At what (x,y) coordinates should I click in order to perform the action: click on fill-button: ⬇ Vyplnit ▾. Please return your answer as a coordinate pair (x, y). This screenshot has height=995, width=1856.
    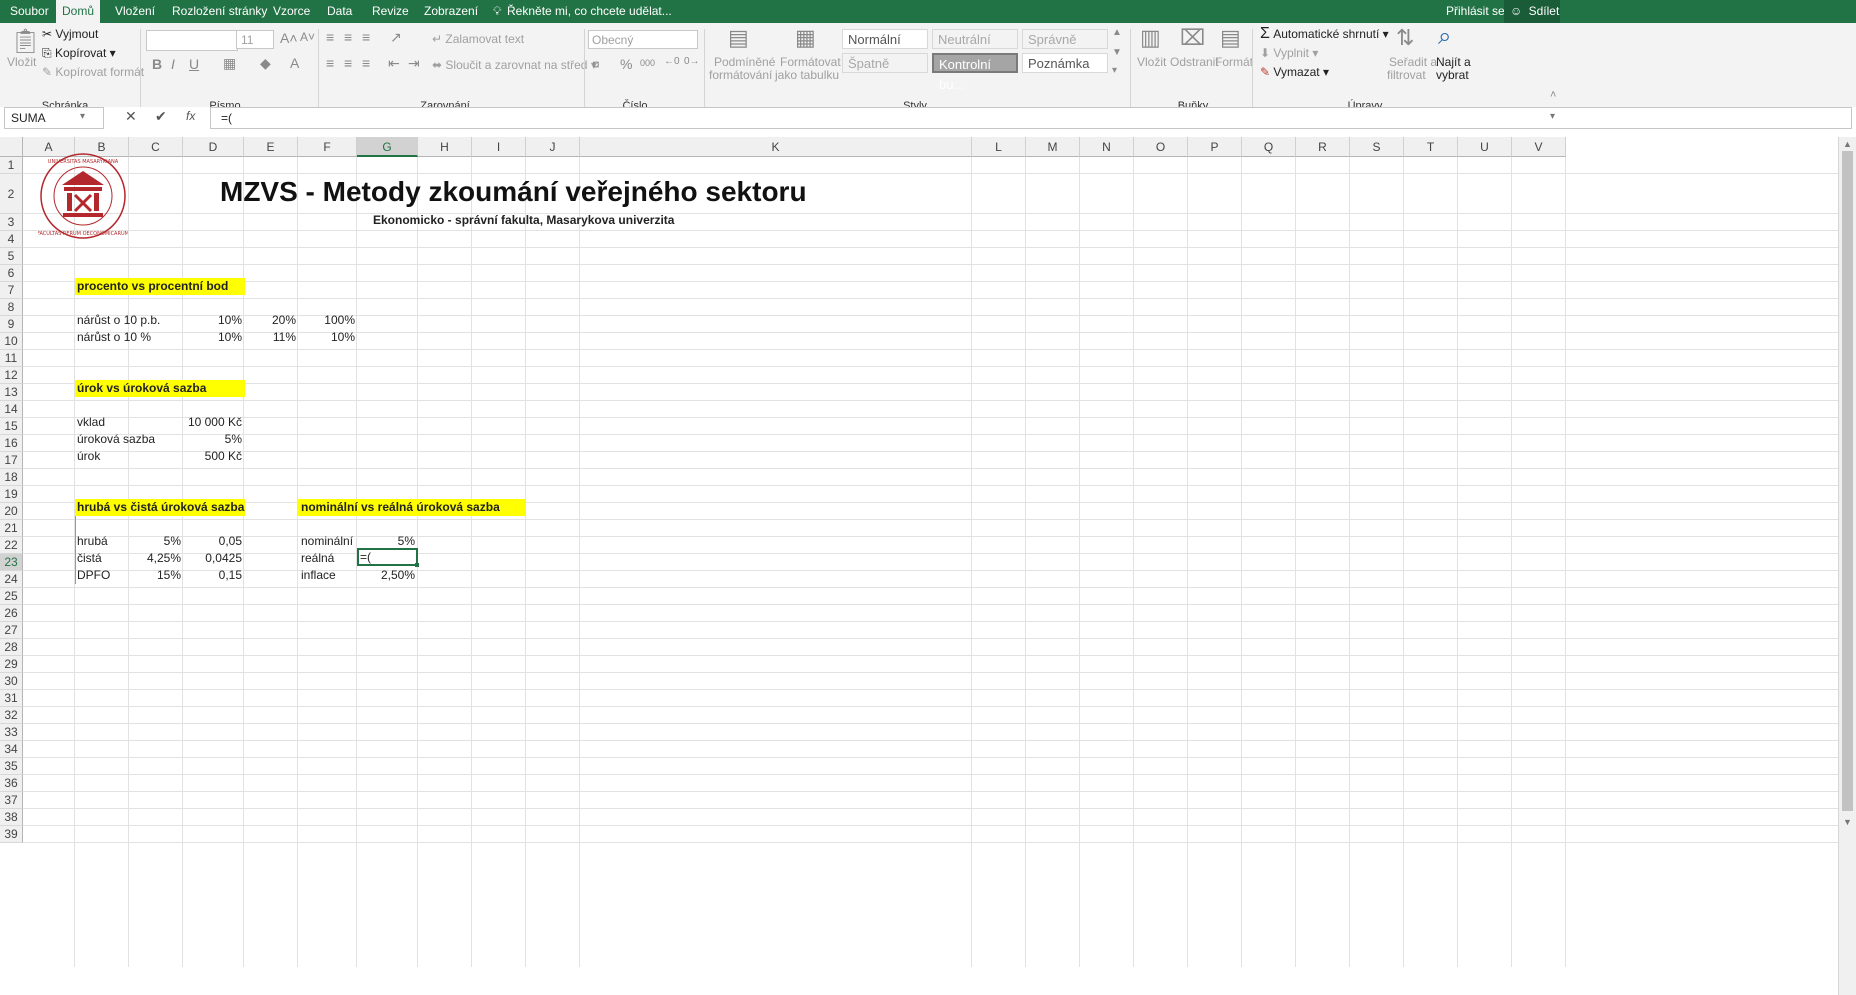
    Looking at the image, I should click on (1289, 53).